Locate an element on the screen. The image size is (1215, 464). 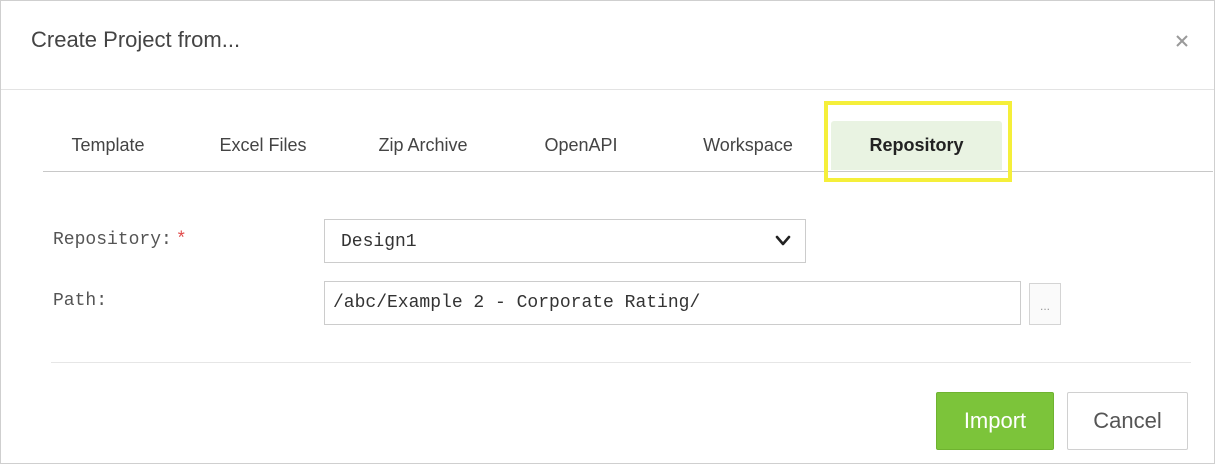
tab-template: Template is located at coordinates (108, 145).